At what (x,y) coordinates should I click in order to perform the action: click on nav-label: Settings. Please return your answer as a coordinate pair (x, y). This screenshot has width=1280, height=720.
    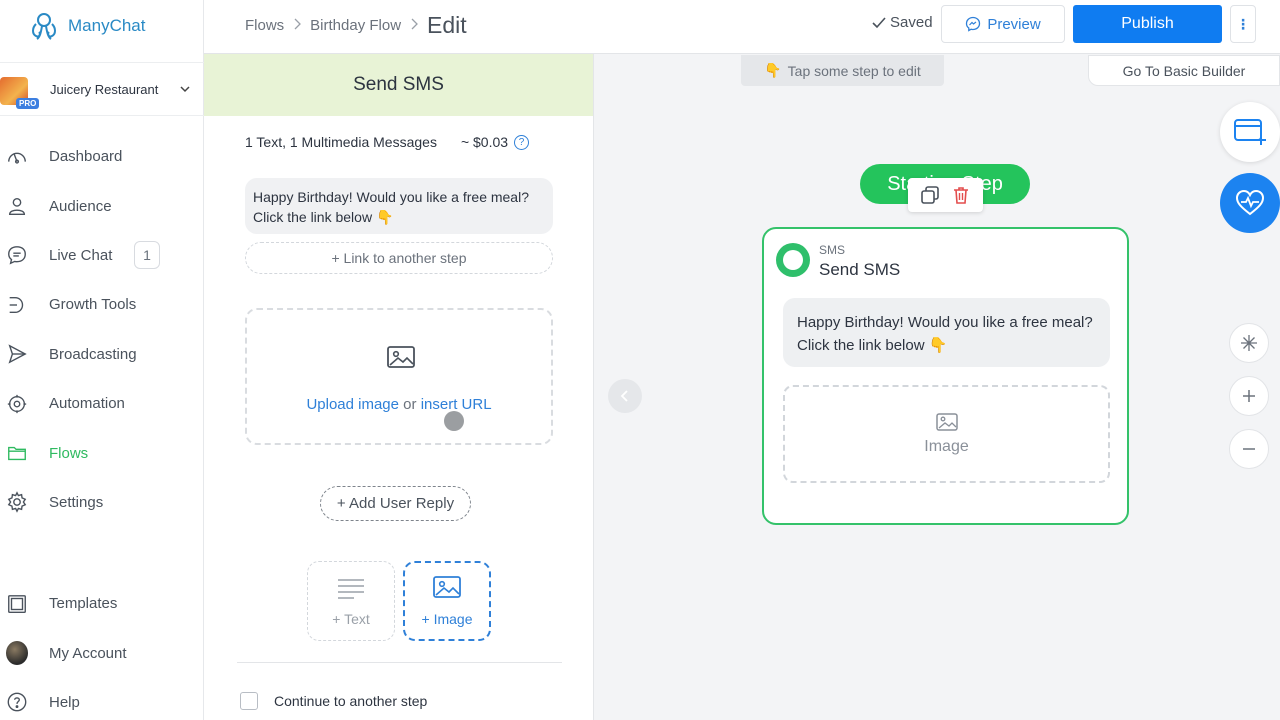
    Looking at the image, I should click on (76, 502).